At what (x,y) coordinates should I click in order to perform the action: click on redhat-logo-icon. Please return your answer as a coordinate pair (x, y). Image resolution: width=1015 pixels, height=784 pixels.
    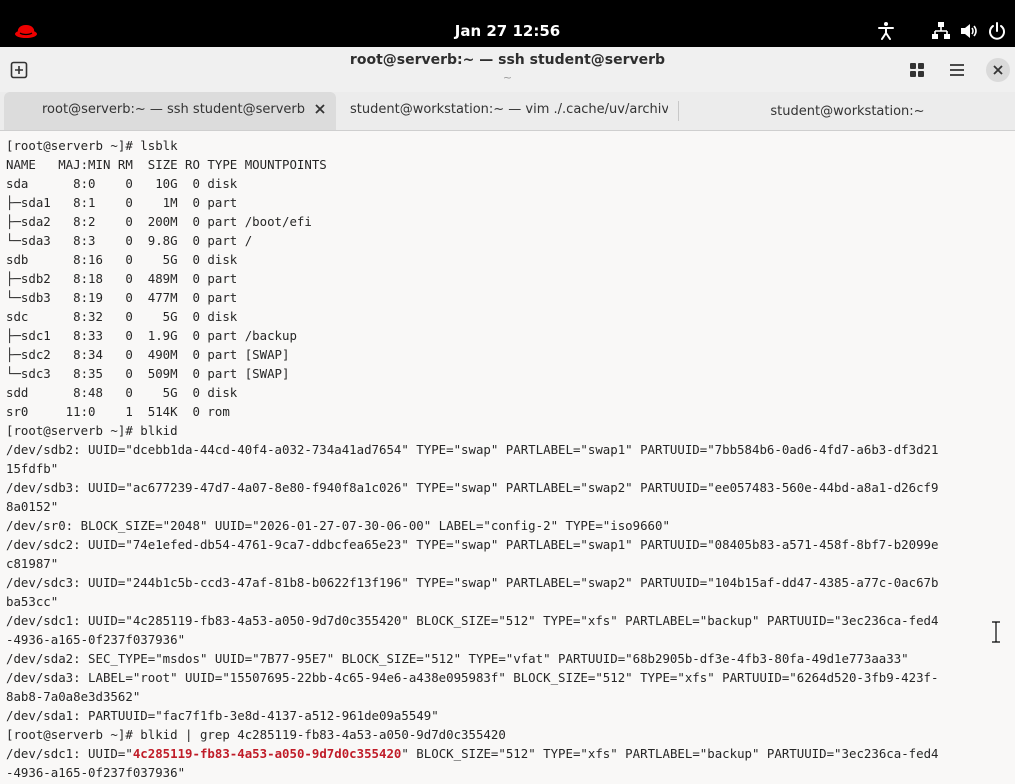
    Looking at the image, I should click on (26, 31).